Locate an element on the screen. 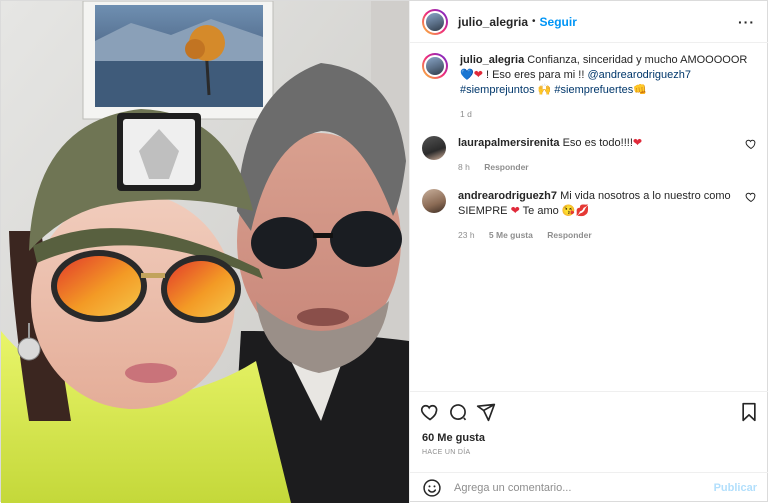 The image size is (768, 503). caption-age: 1 d is located at coordinates (466, 114).